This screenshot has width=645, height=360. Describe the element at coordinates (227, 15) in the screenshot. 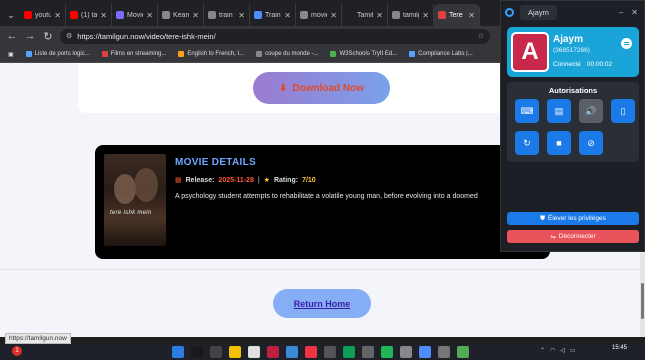

I see `browser-tab: train s✕` at that location.